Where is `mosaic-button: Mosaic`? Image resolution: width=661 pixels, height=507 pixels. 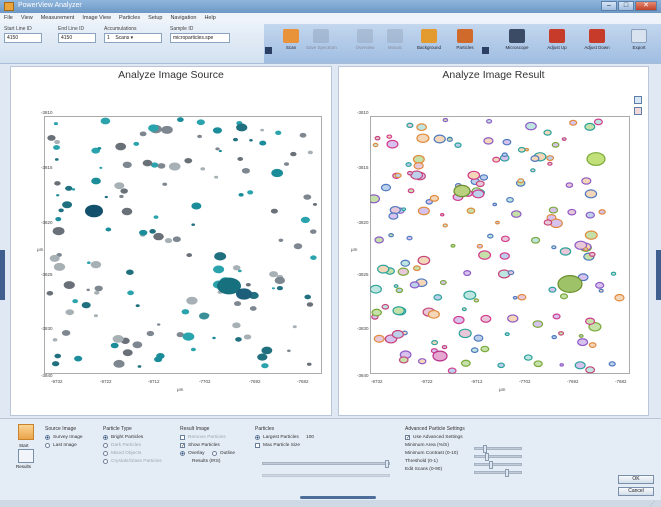
mosaic-button: Mosaic is located at coordinates (395, 43).